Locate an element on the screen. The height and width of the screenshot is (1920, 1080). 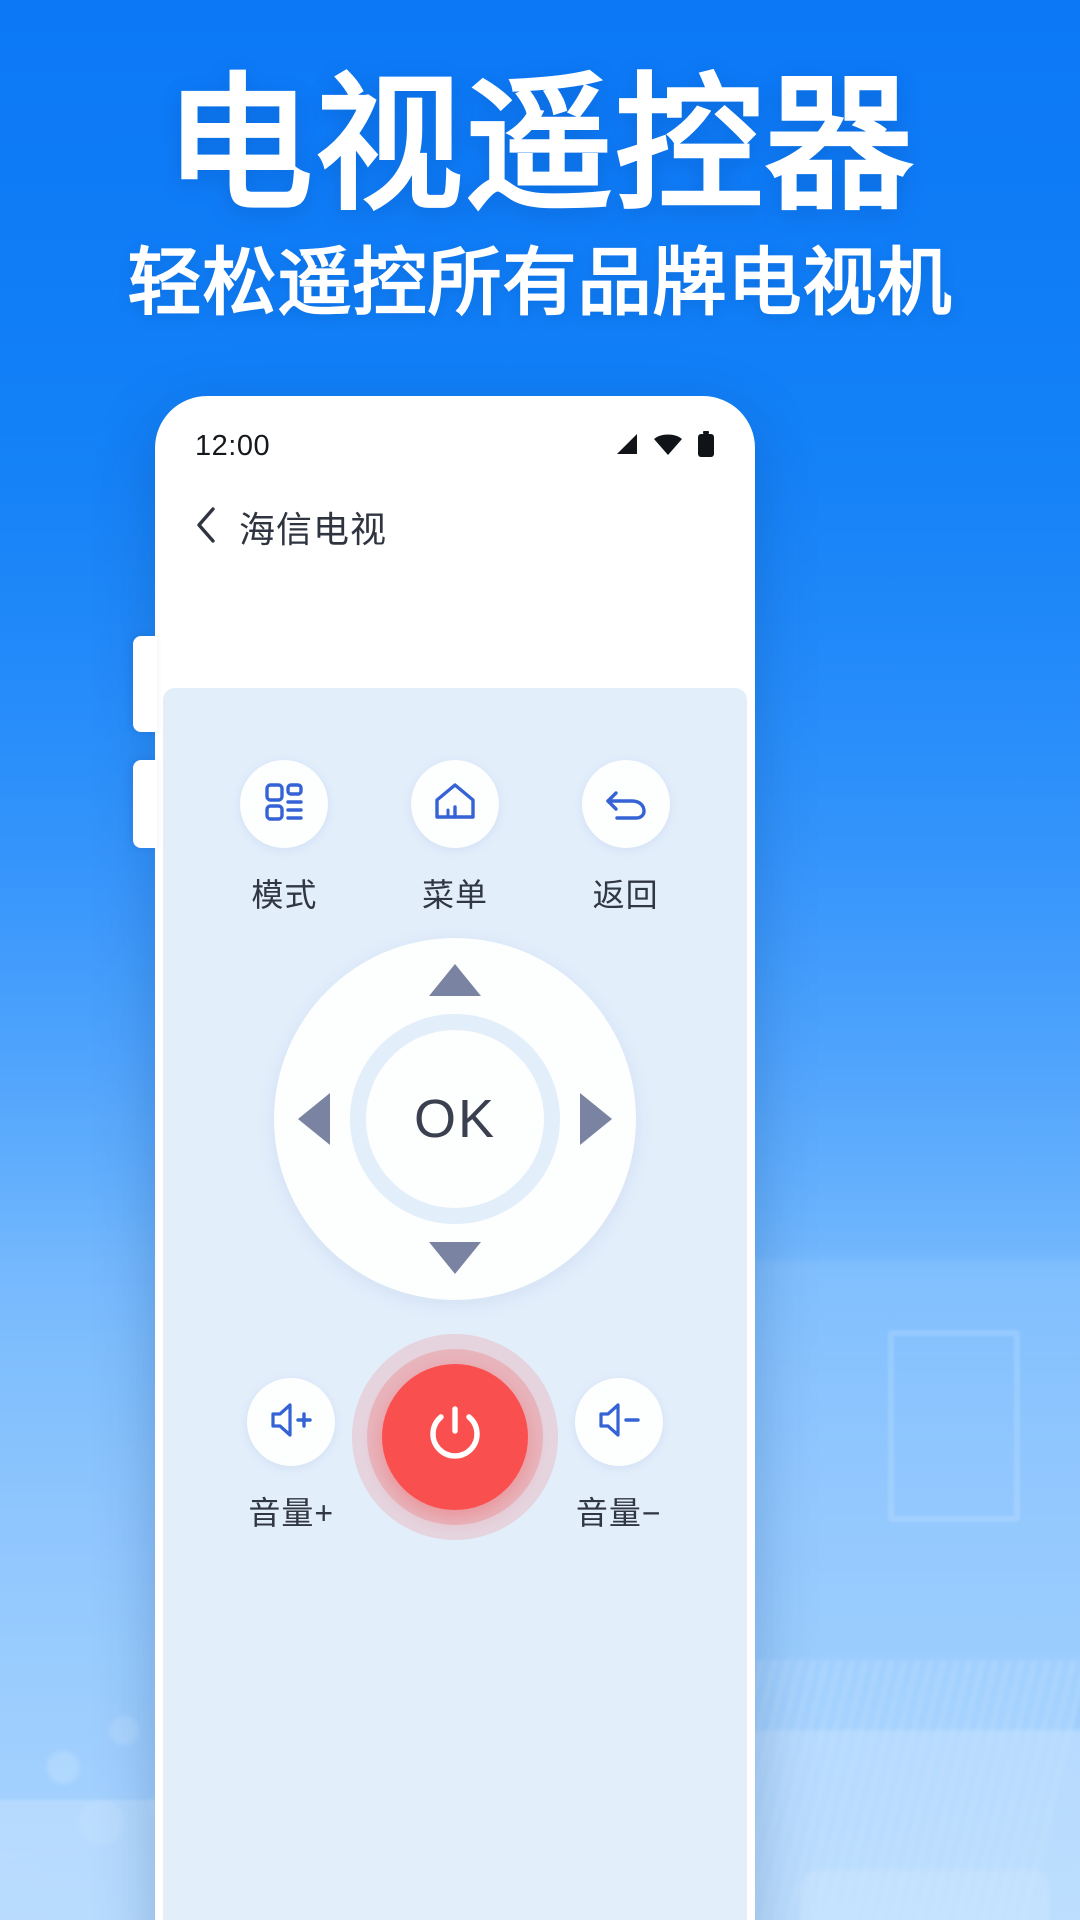
chevron-left-icon is located at coordinates (206, 527).